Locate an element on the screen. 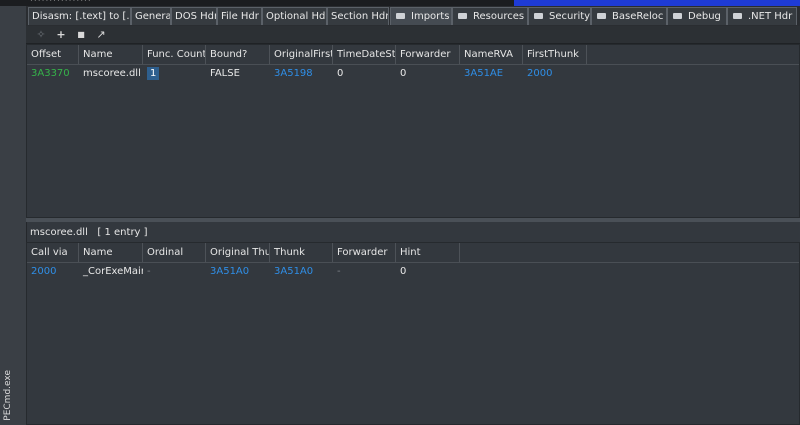  cell-ordinal: - is located at coordinates (174, 271).